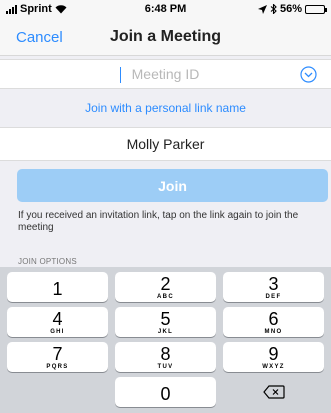 This screenshot has width=331, height=413. Describe the element at coordinates (165, 108) in the screenshot. I see `personal-link-name-link: Join with a personal link name` at that location.